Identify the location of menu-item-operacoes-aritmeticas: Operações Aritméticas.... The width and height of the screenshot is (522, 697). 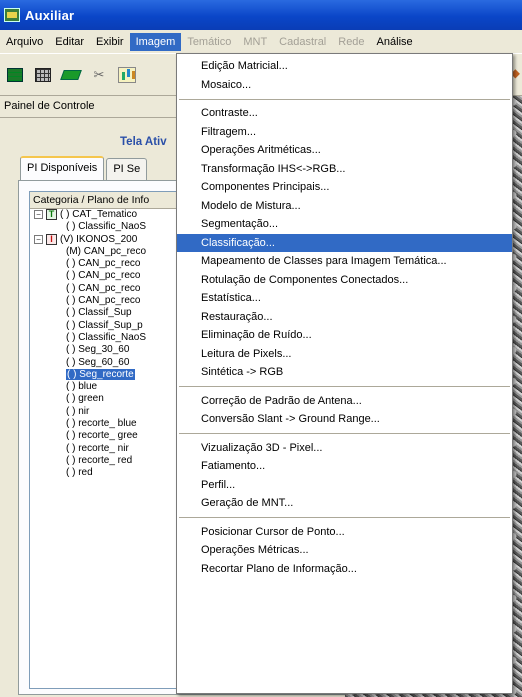
(344, 150).